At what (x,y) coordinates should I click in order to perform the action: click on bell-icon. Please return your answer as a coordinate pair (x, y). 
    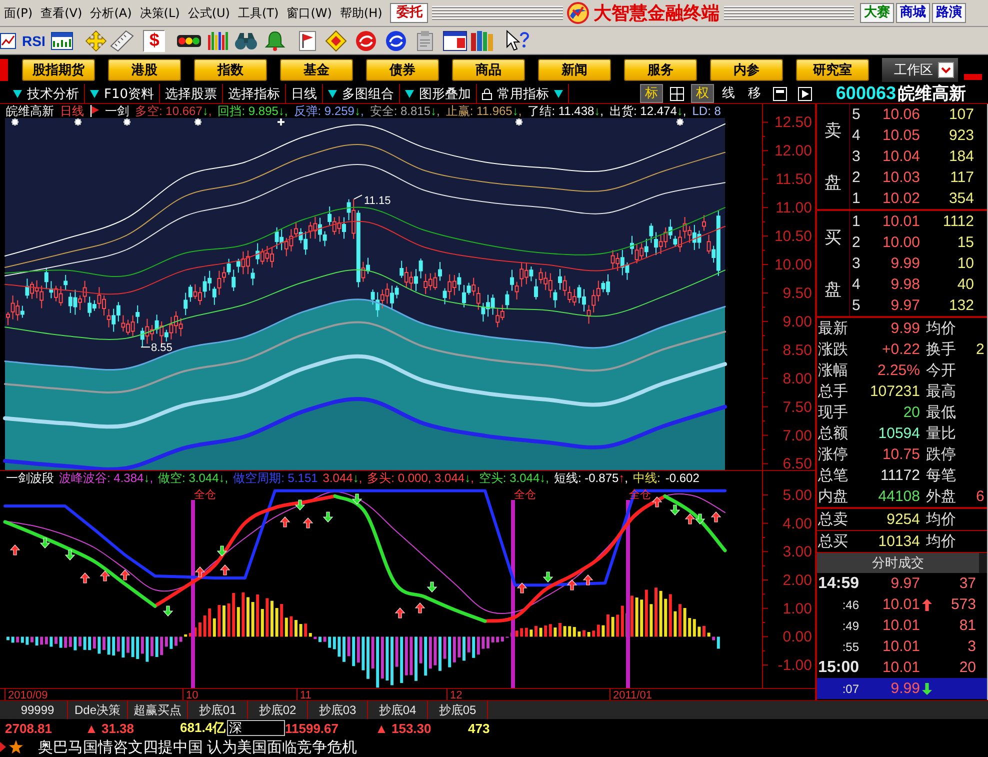
    Looking at the image, I should click on (275, 40).